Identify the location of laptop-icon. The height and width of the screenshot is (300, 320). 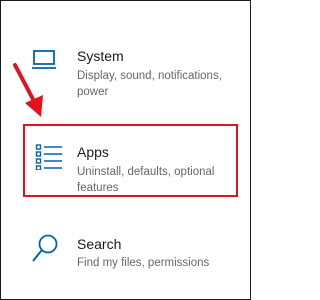
(44, 62).